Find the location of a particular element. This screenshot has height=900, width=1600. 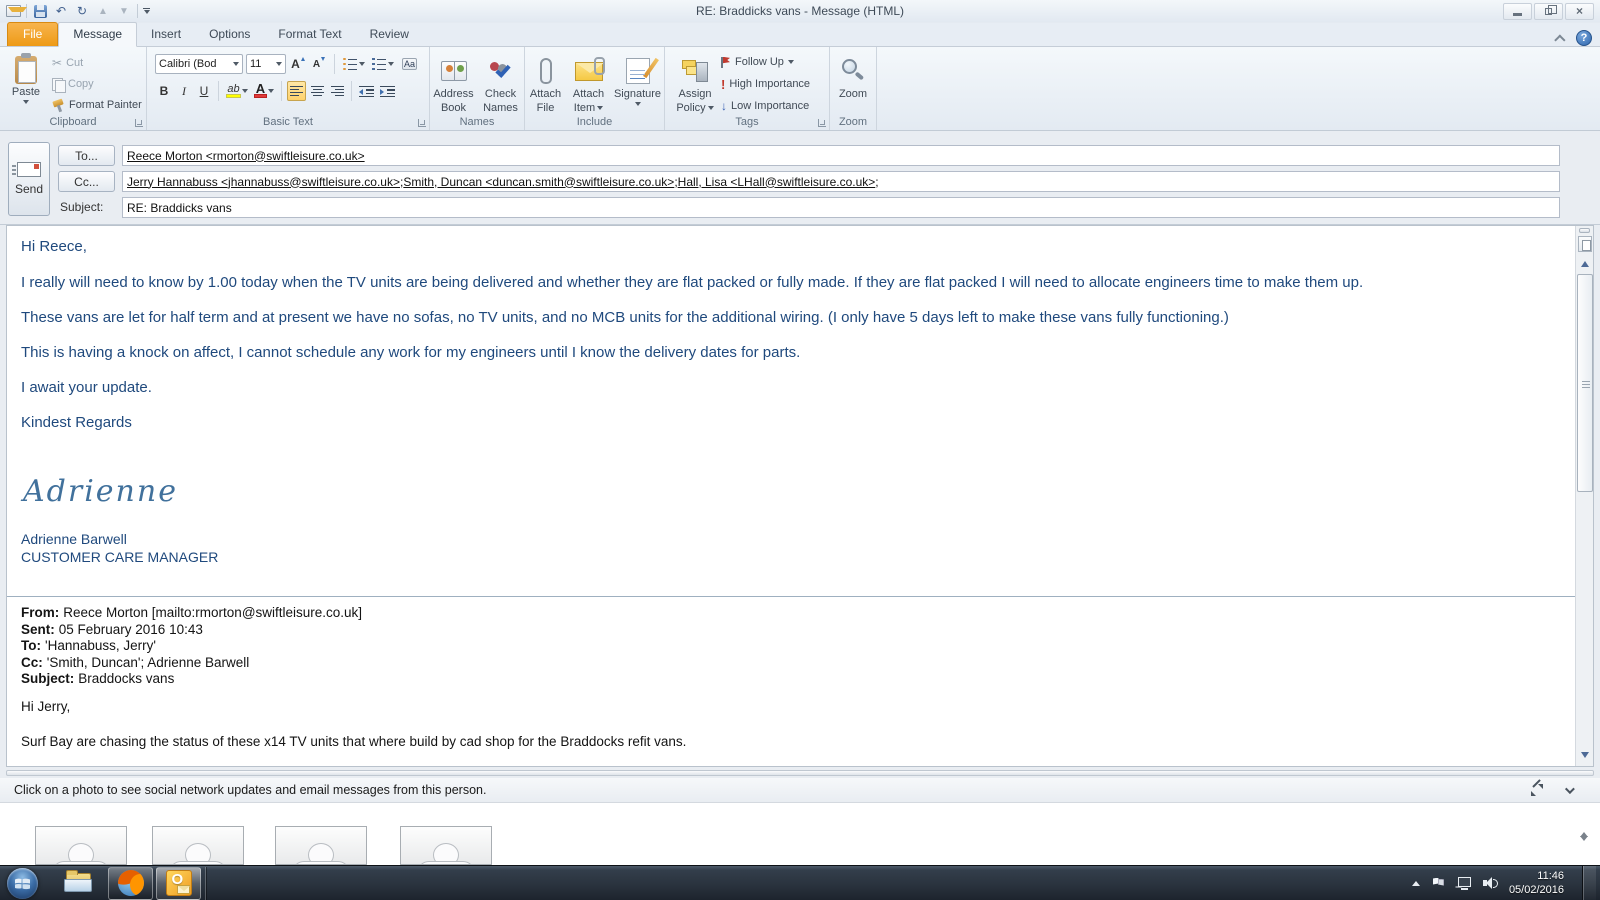

redo-icon: ↻ is located at coordinates (82, 11).